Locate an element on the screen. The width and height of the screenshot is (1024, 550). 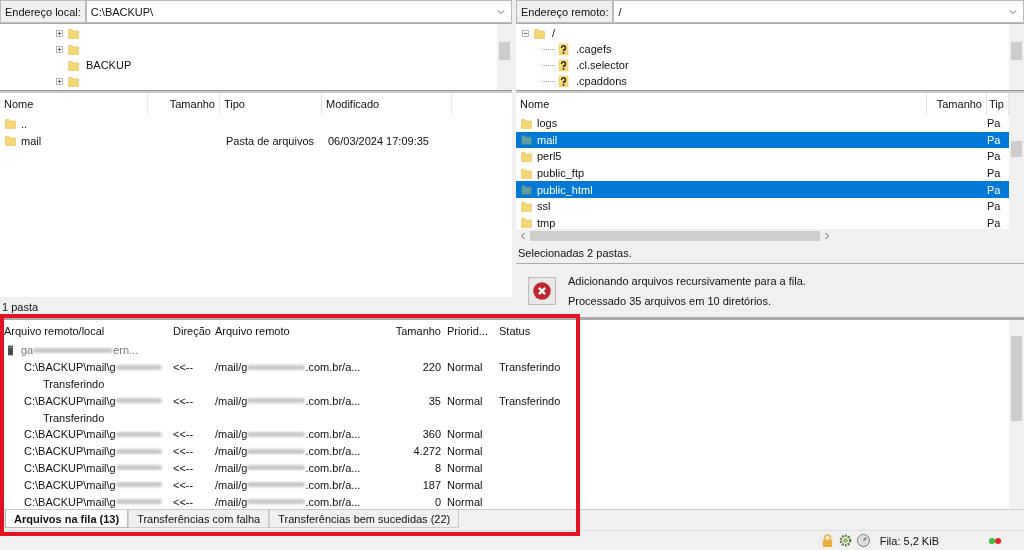
collapse-icon is located at coordinates (525, 33).